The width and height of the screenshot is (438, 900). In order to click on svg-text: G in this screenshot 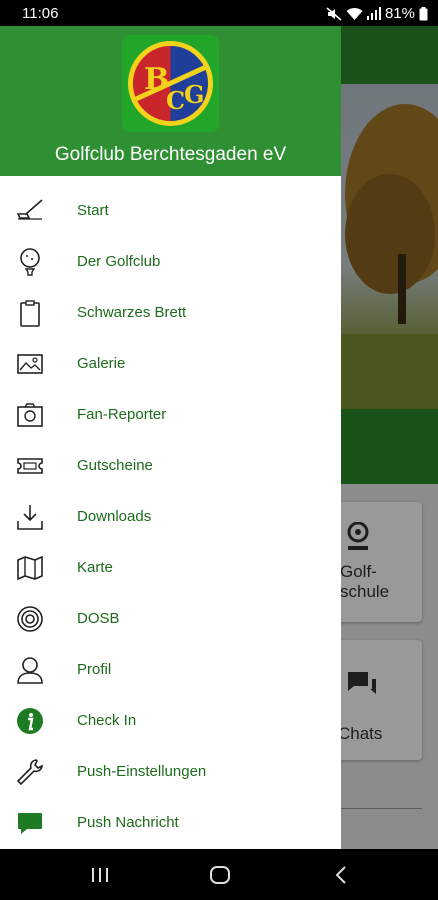, I will do `click(194, 94)`.